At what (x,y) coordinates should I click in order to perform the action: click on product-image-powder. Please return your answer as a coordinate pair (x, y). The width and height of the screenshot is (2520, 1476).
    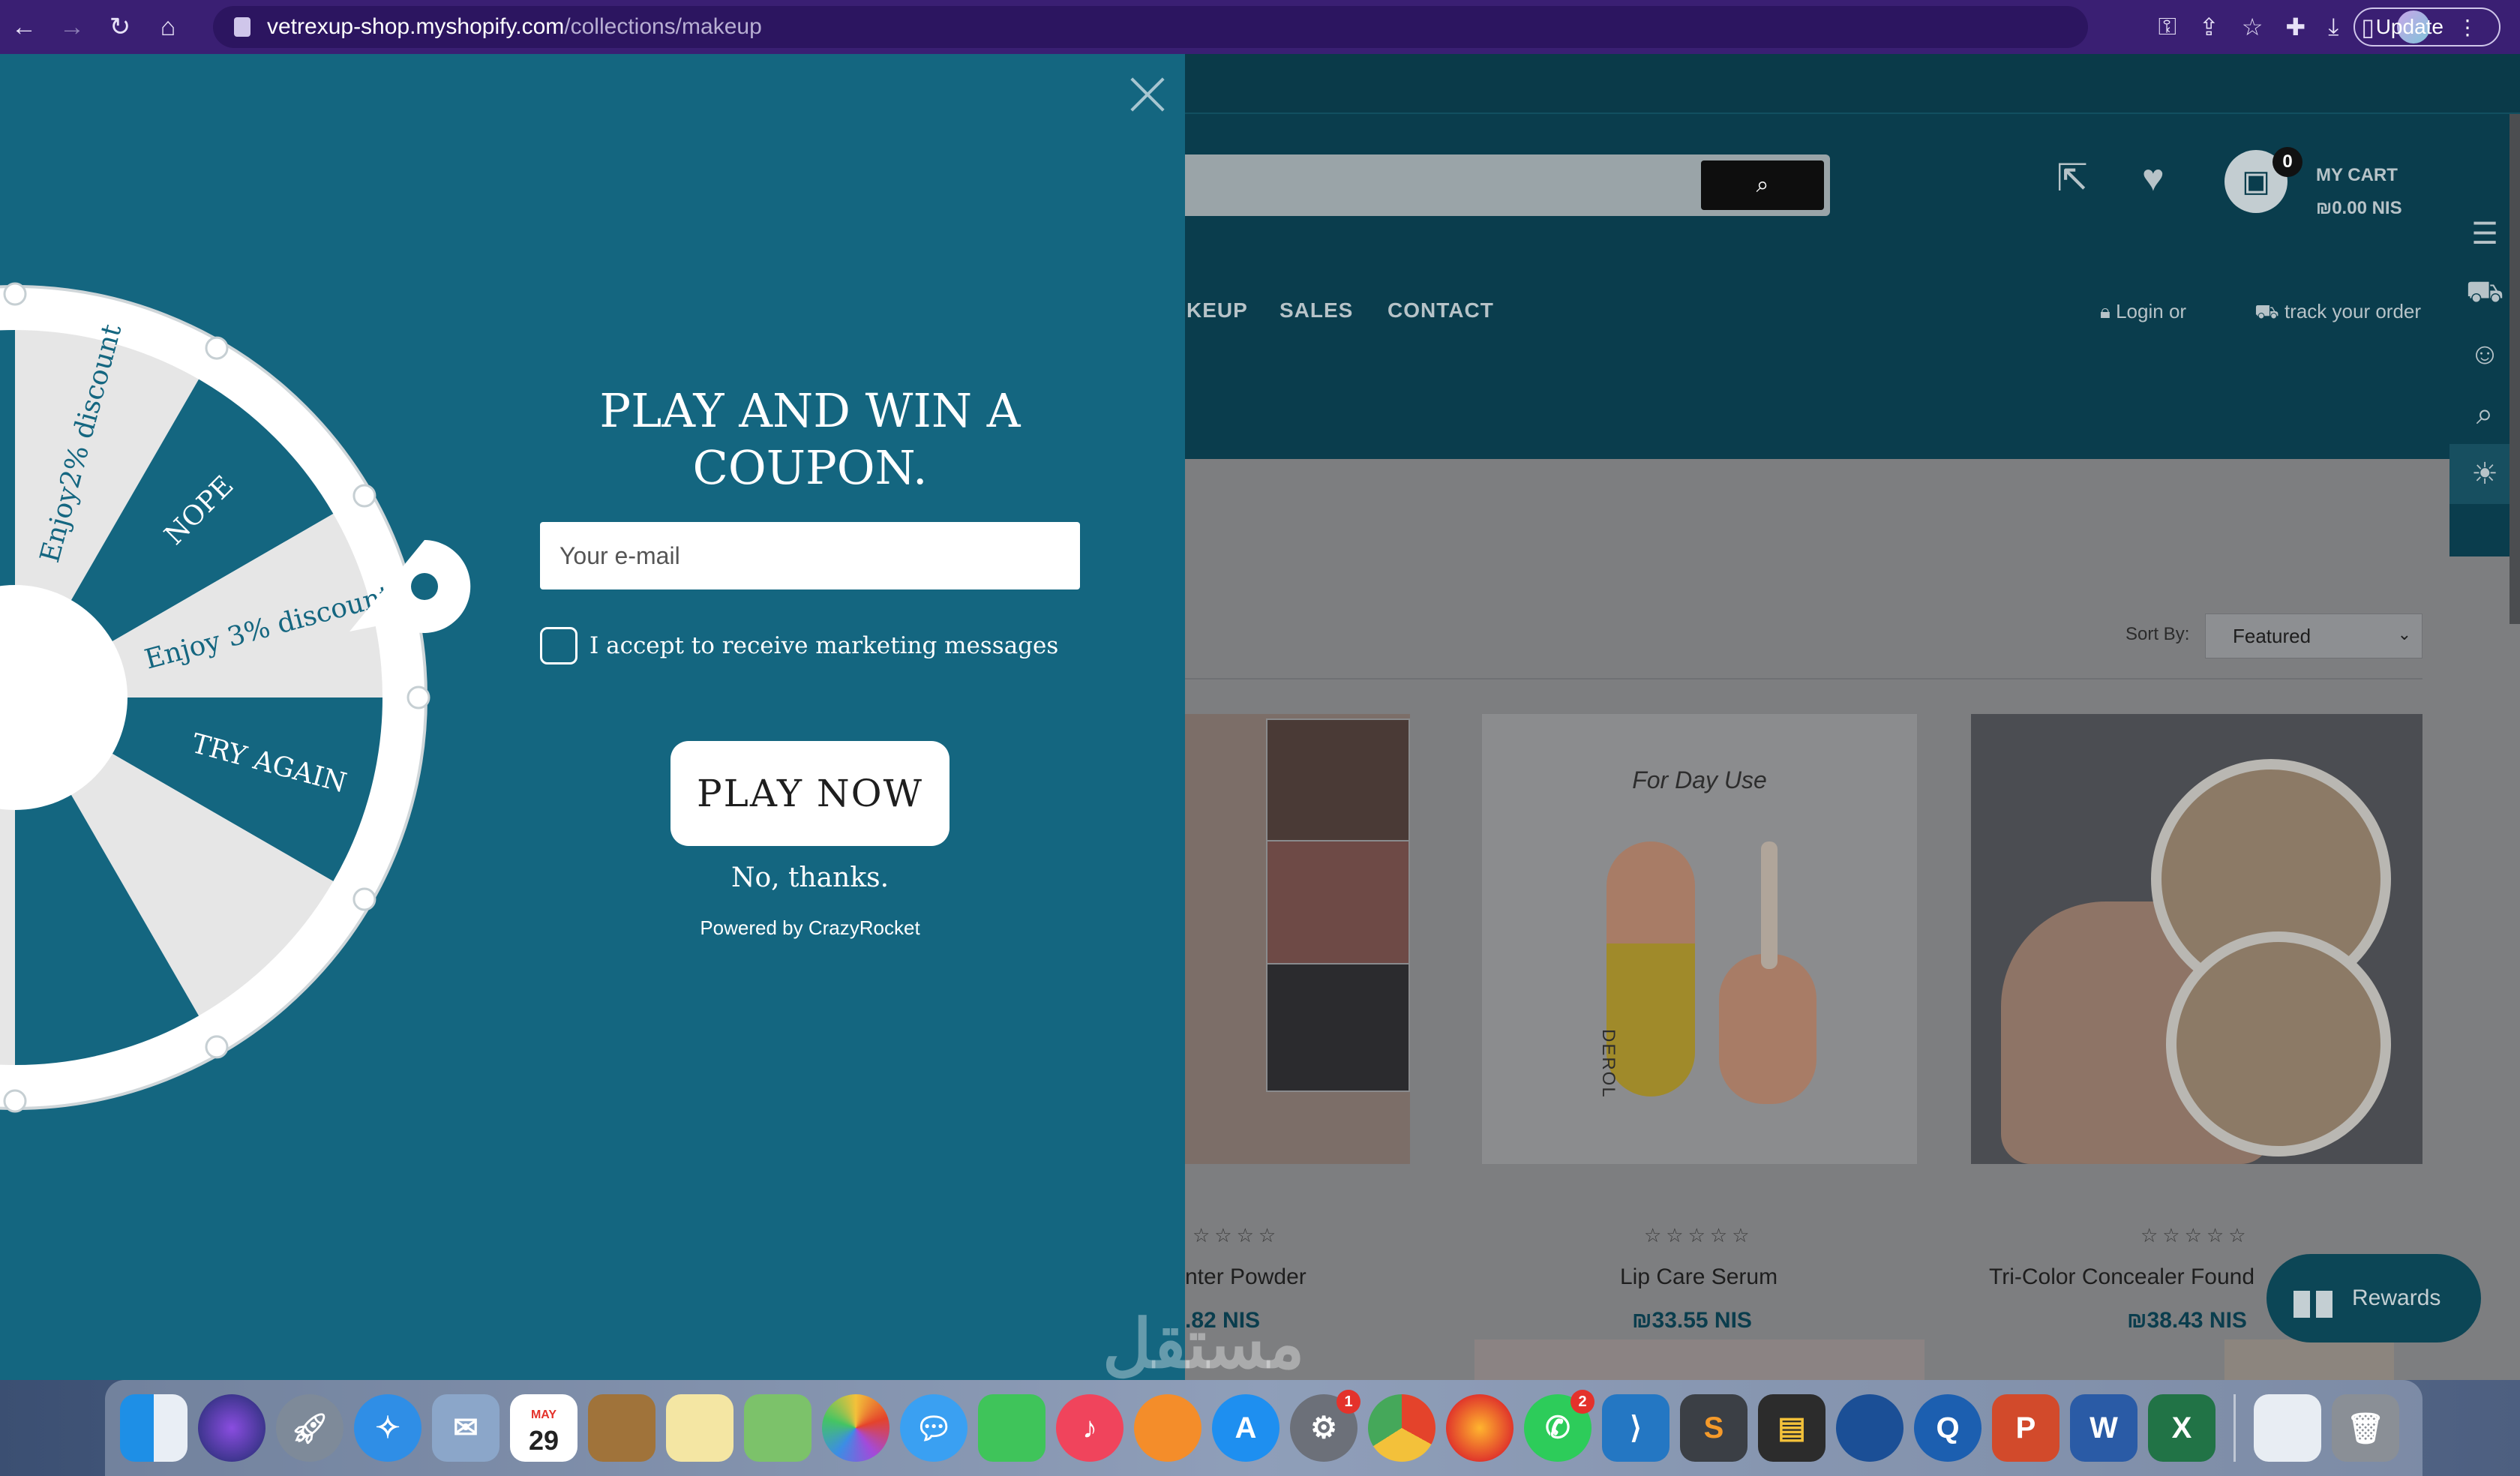
    Looking at the image, I should click on (1297, 939).